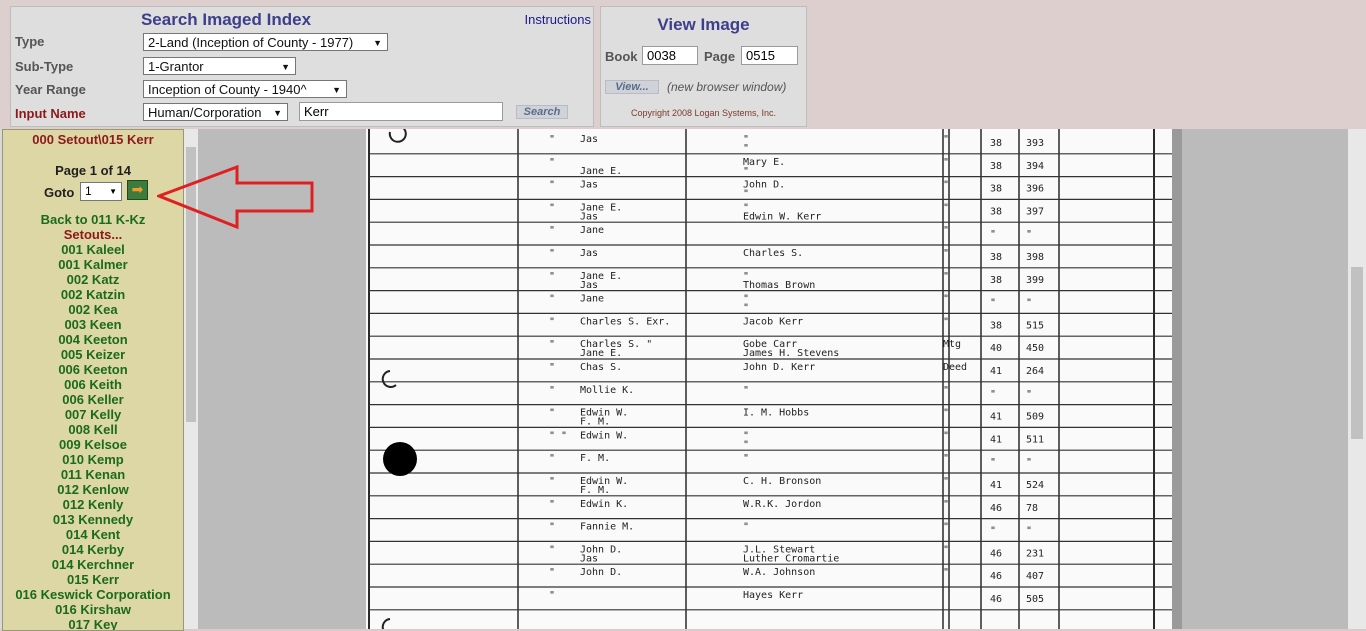  Describe the element at coordinates (93, 264) in the screenshot. I see `setout-item: 001 Kalmer` at that location.